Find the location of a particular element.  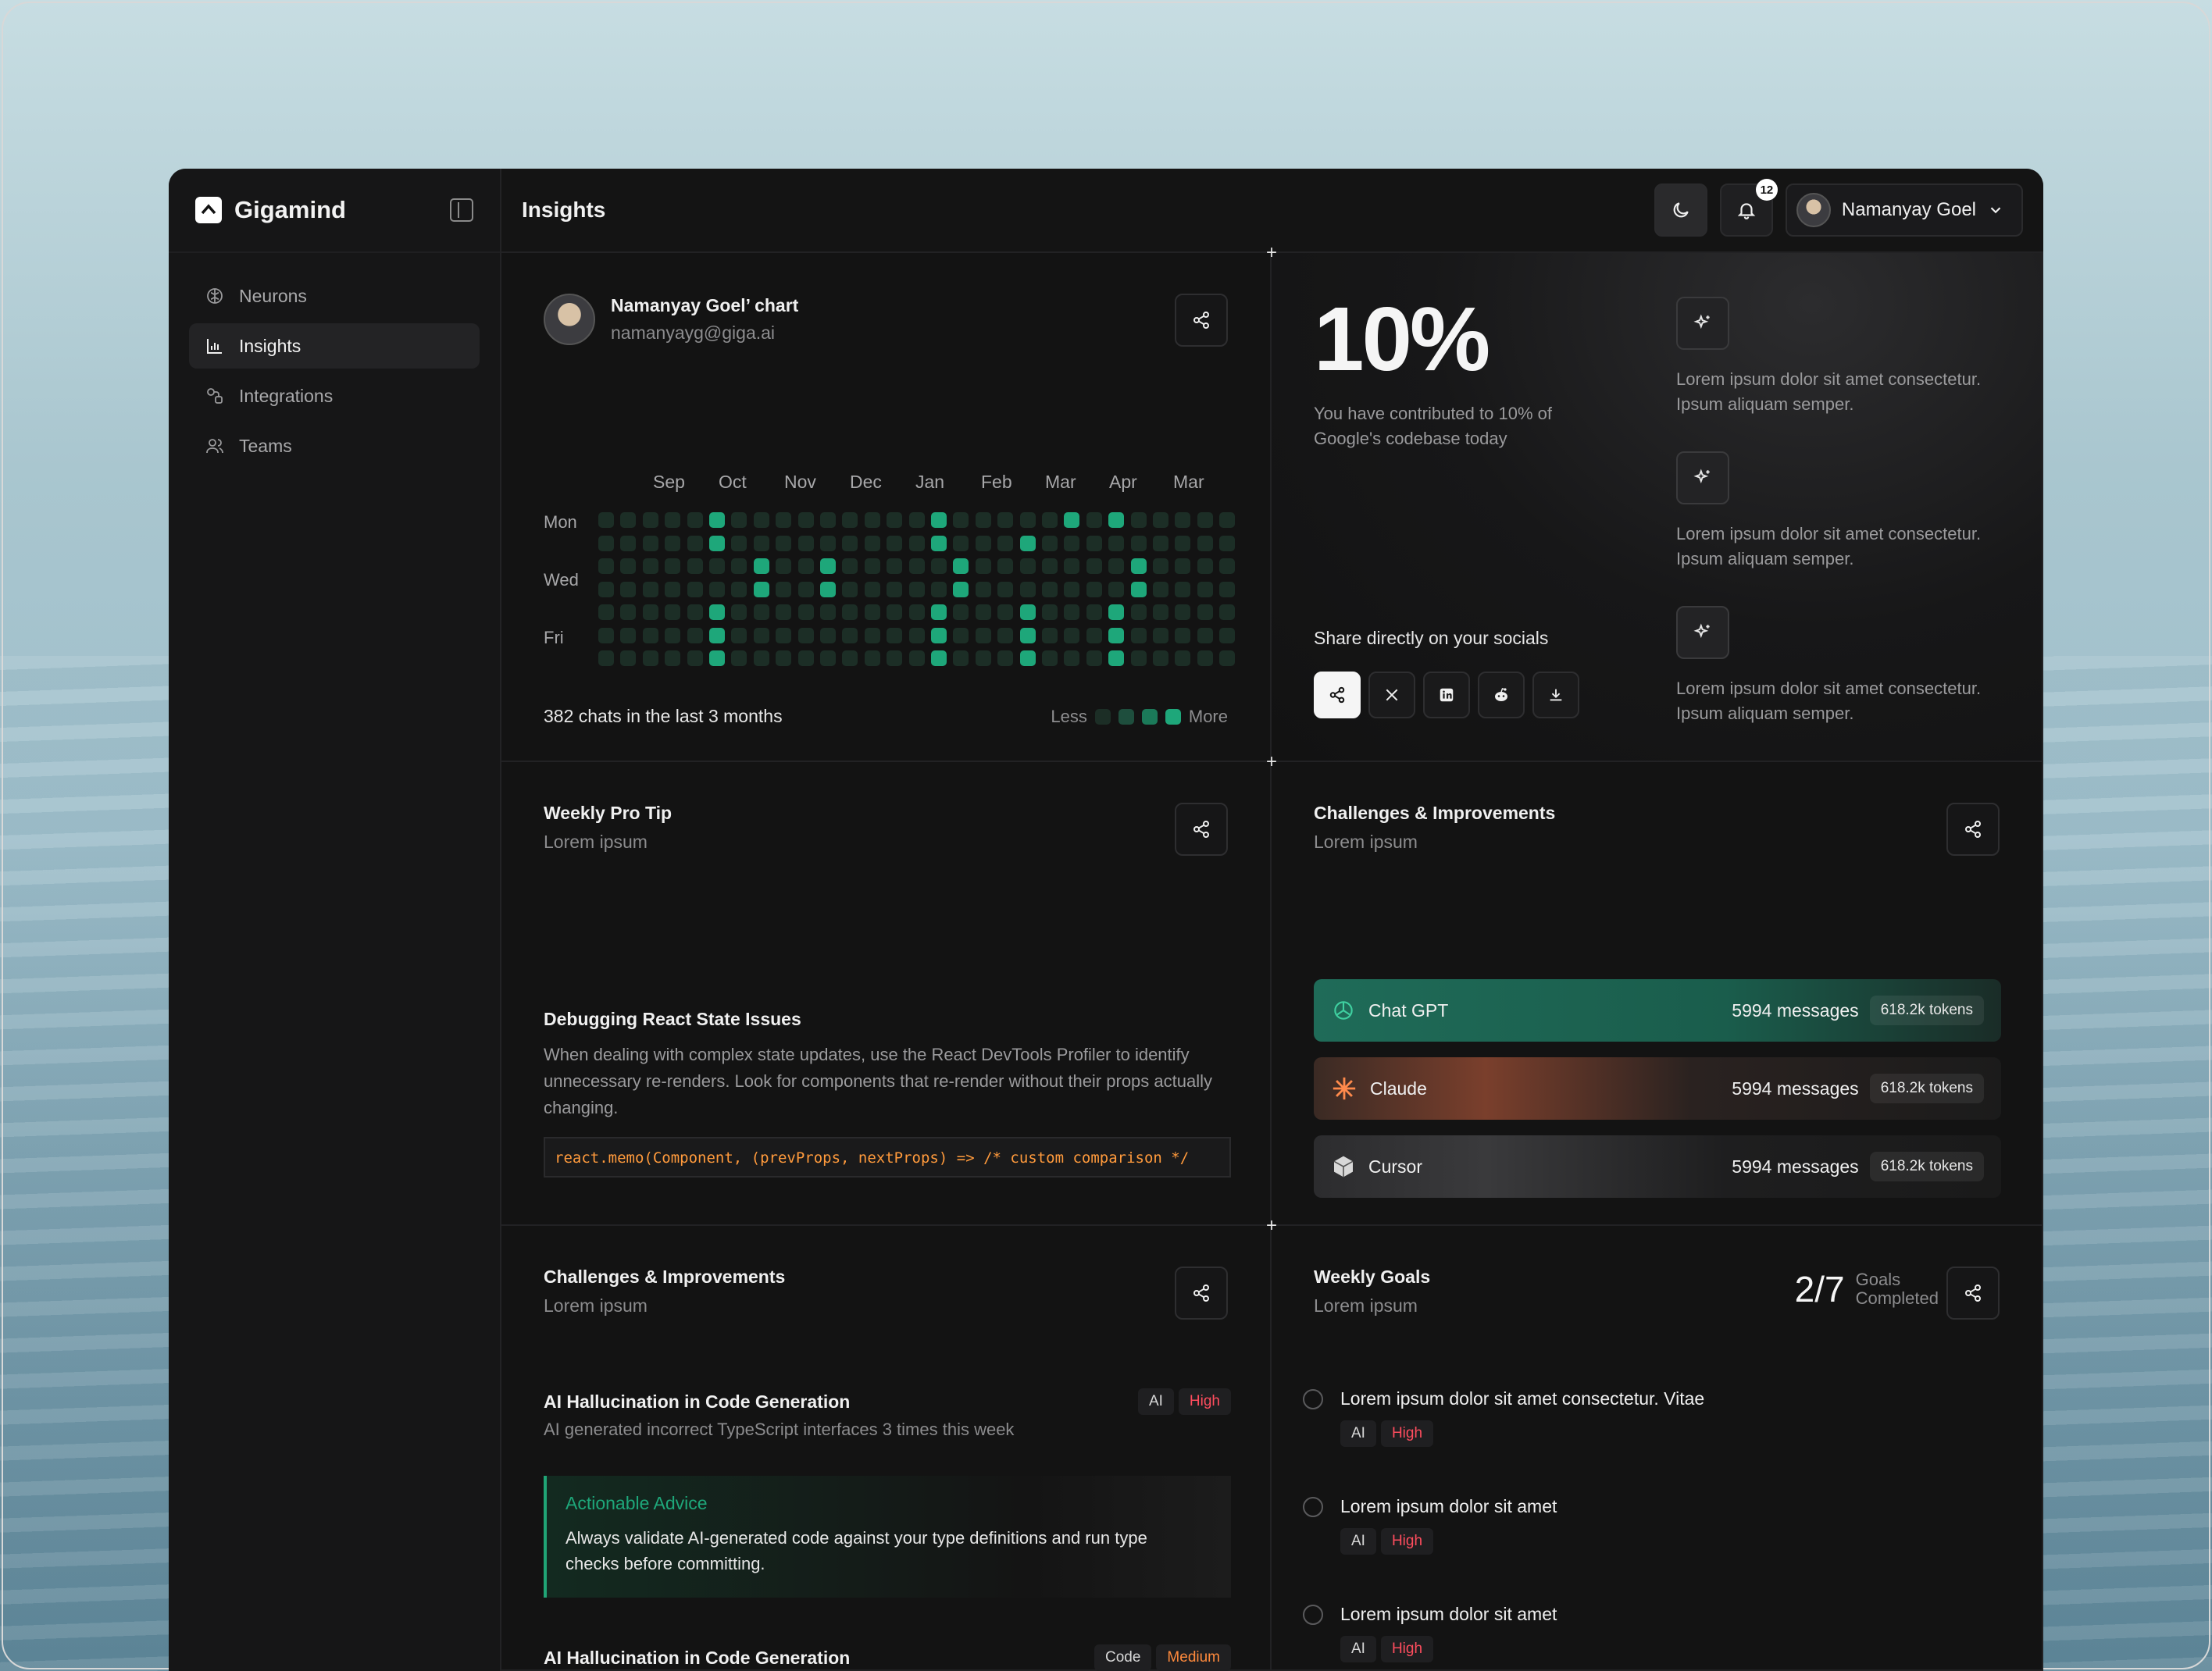

goals-completed: 2/7 Goals Completed is located at coordinates (1867, 1289).